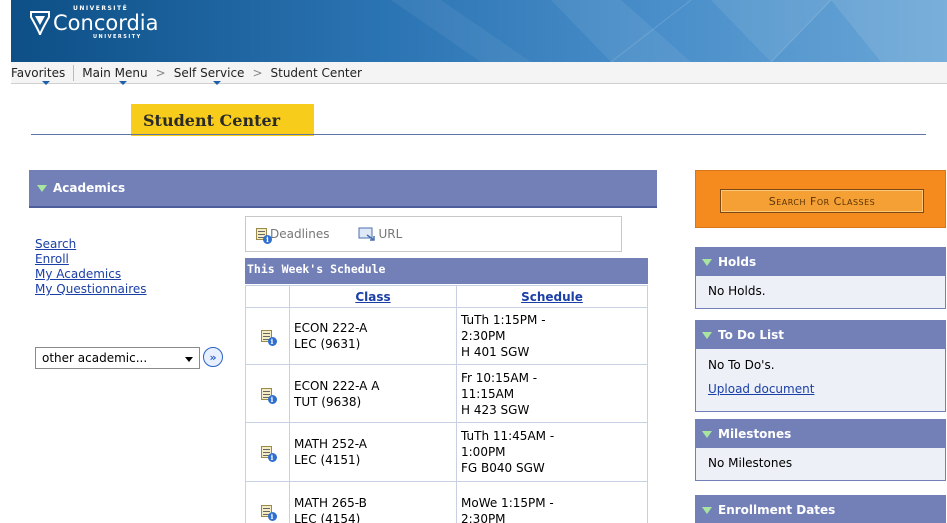  What do you see at coordinates (433, 234) in the screenshot?
I see `academics-toolbar: i Deadlines URL` at bounding box center [433, 234].